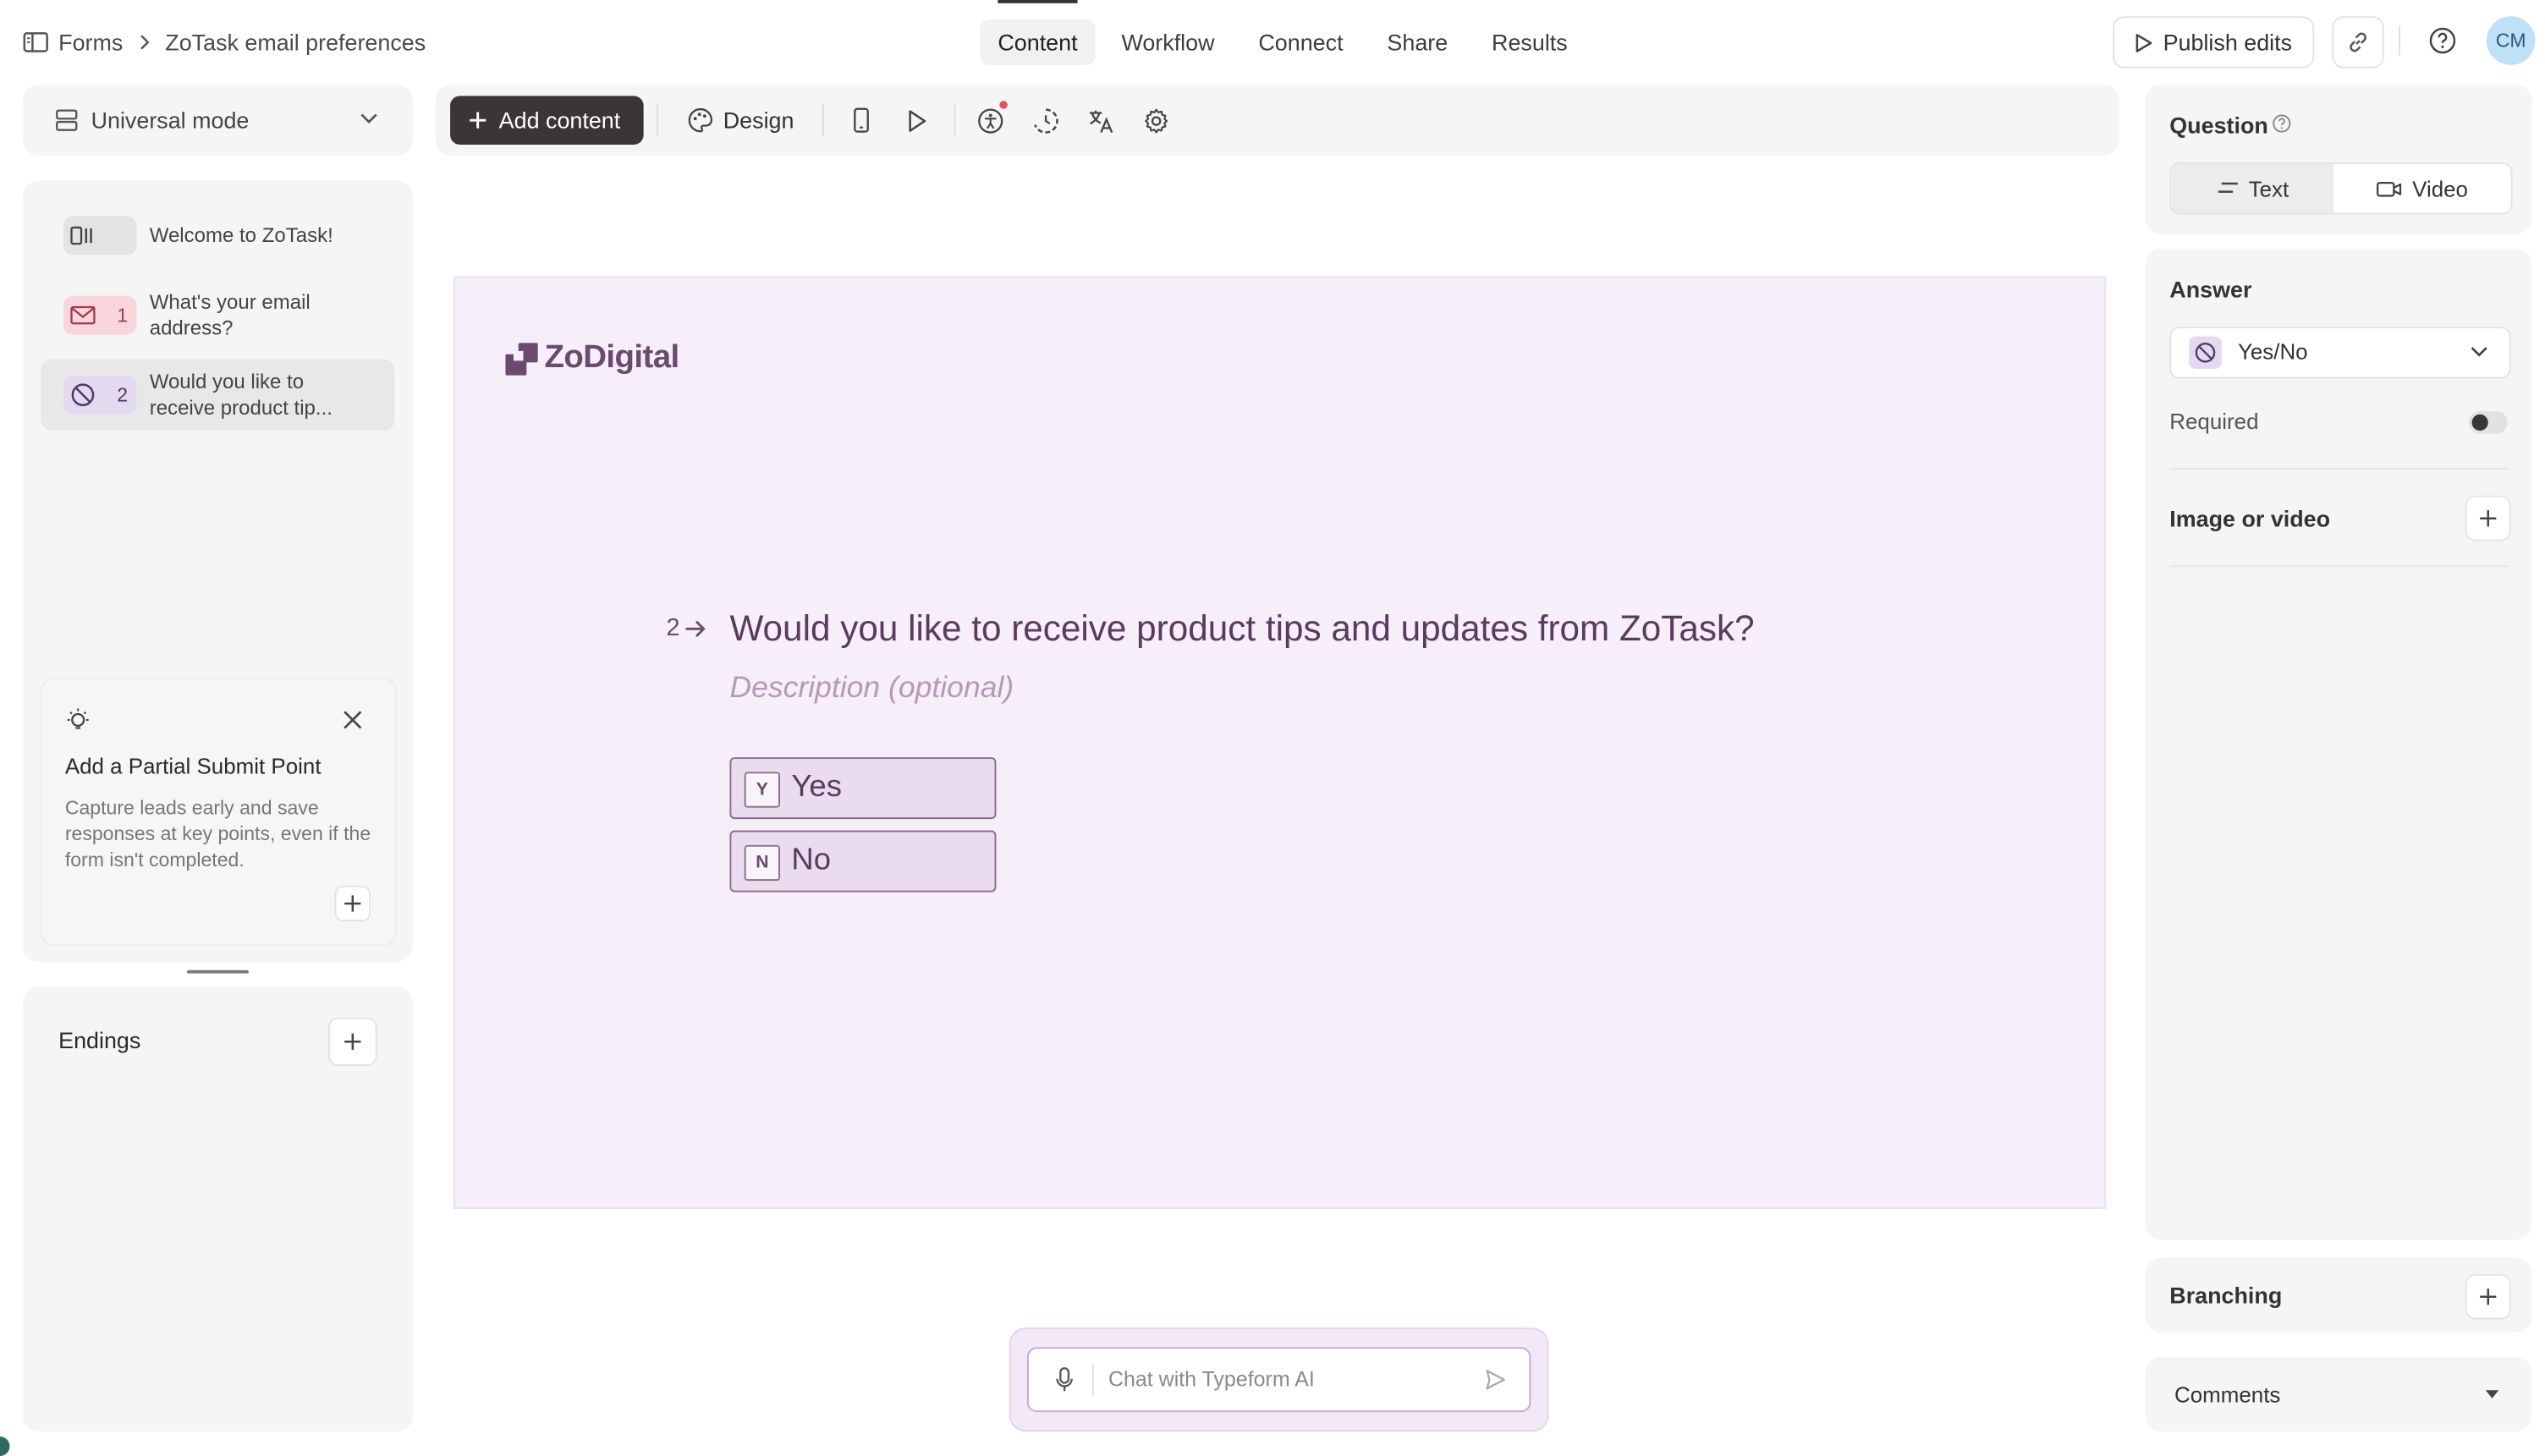  Describe the element at coordinates (2338, 744) in the screenshot. I see `answer-settings-panel: Answer Yes/No Required Image or video` at that location.